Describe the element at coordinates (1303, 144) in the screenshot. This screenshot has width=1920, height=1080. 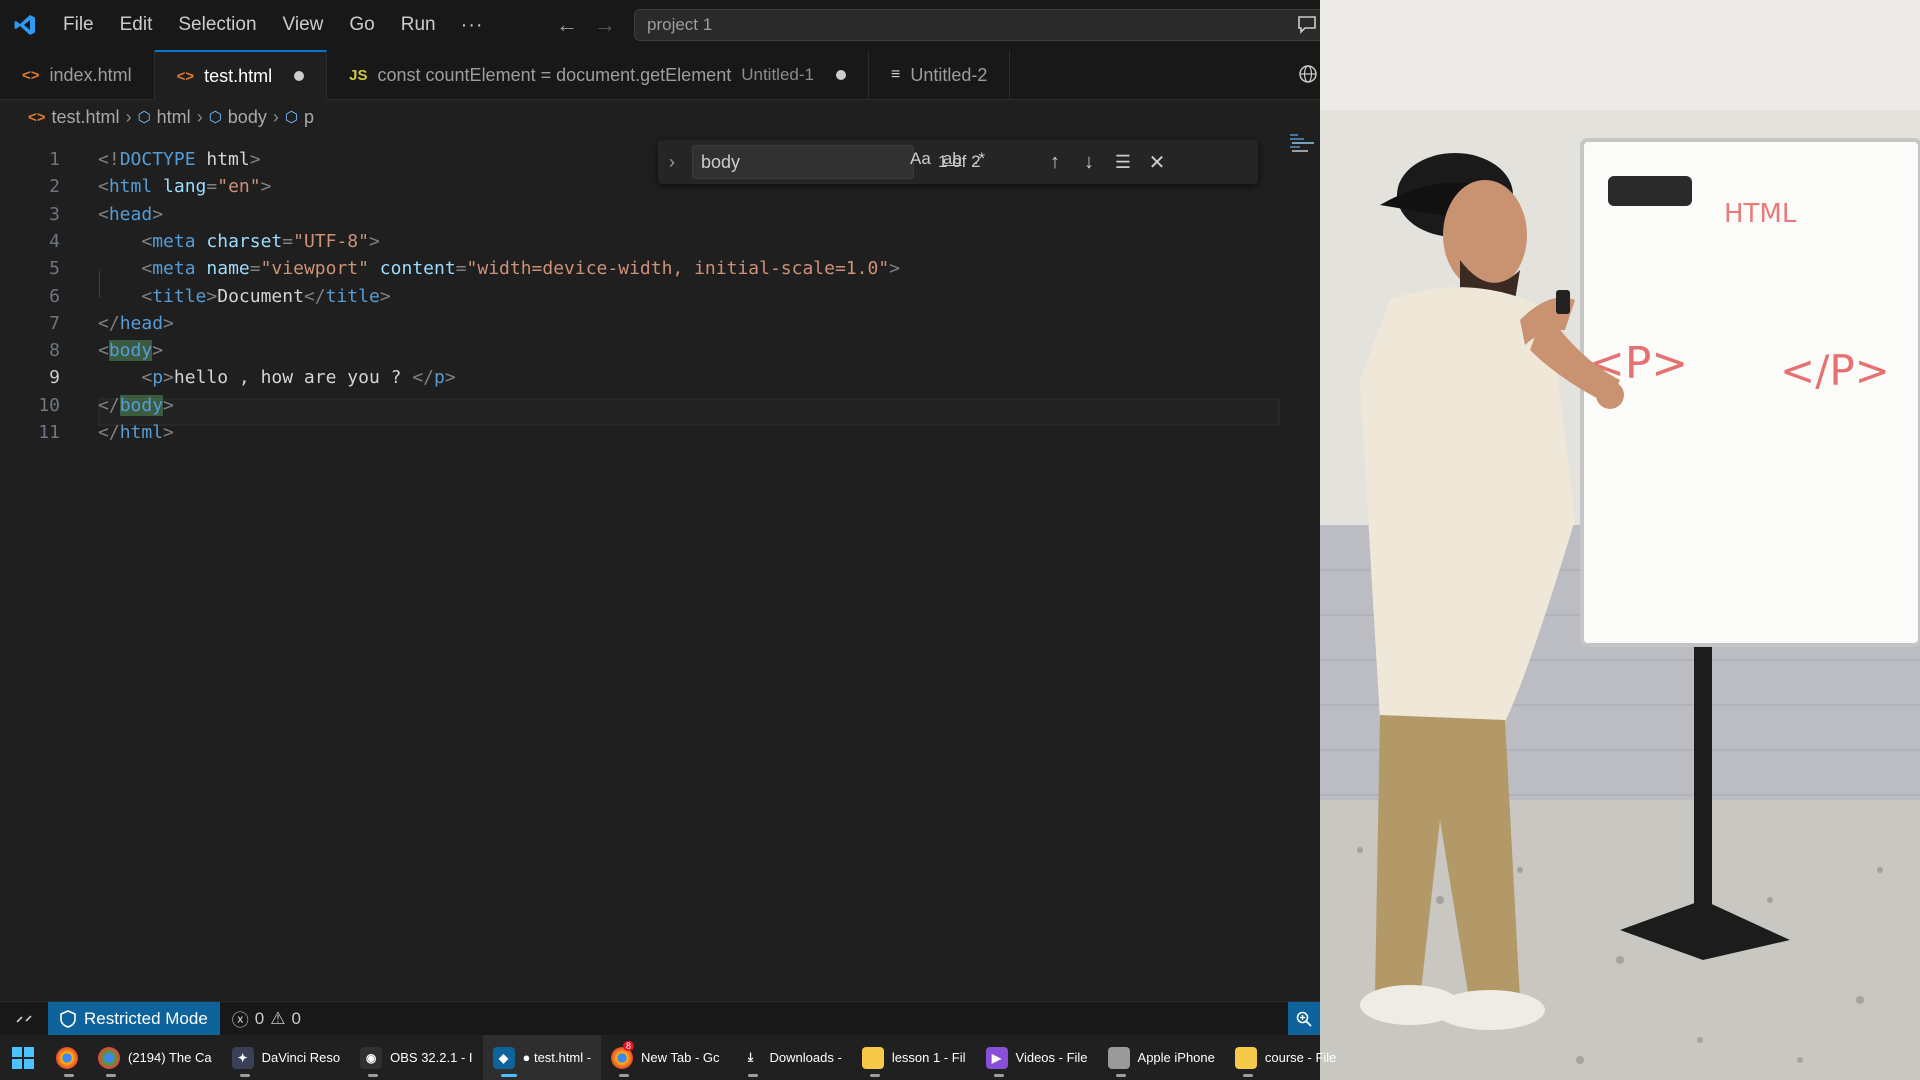
I see `minimap` at that location.